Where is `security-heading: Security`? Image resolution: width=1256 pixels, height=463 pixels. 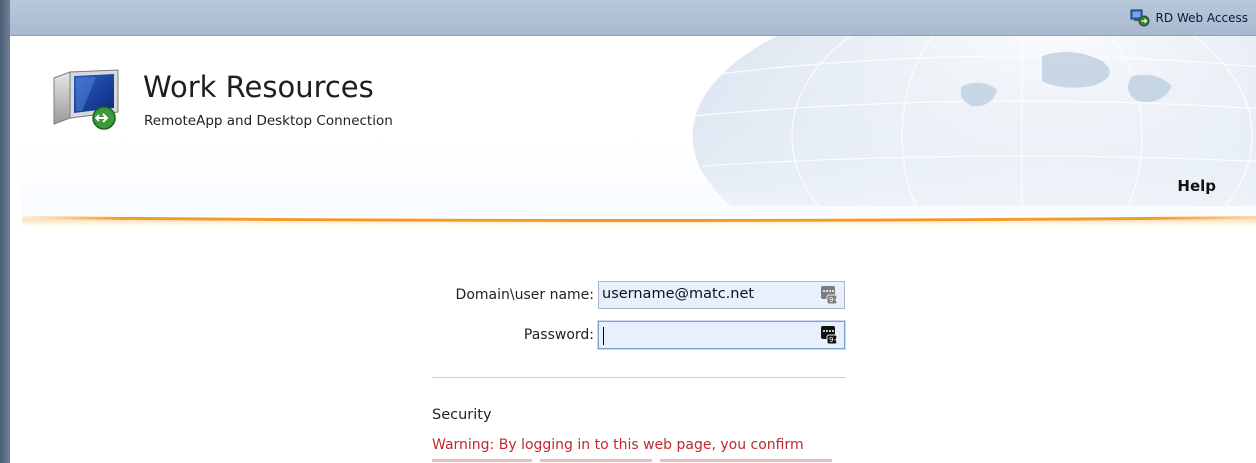 security-heading: Security is located at coordinates (462, 415).